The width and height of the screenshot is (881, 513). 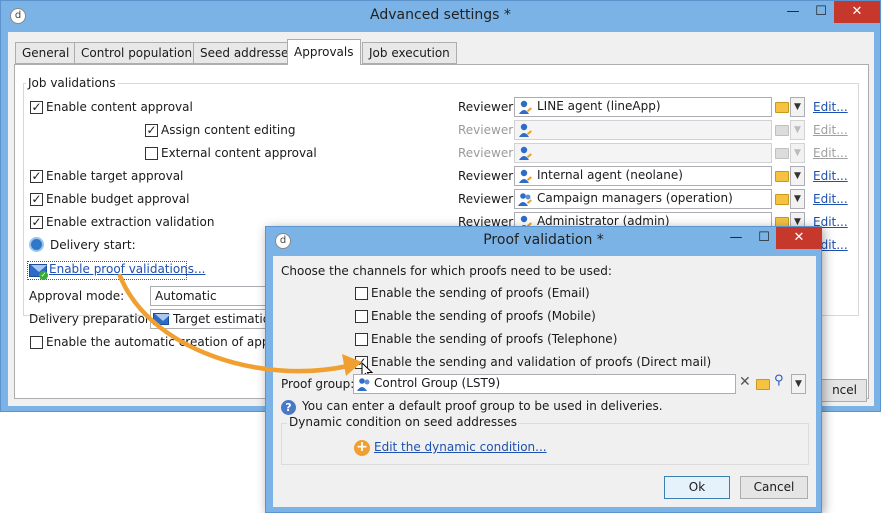 What do you see at coordinates (151, 153) in the screenshot?
I see `external-content-approval-checkbox` at bounding box center [151, 153].